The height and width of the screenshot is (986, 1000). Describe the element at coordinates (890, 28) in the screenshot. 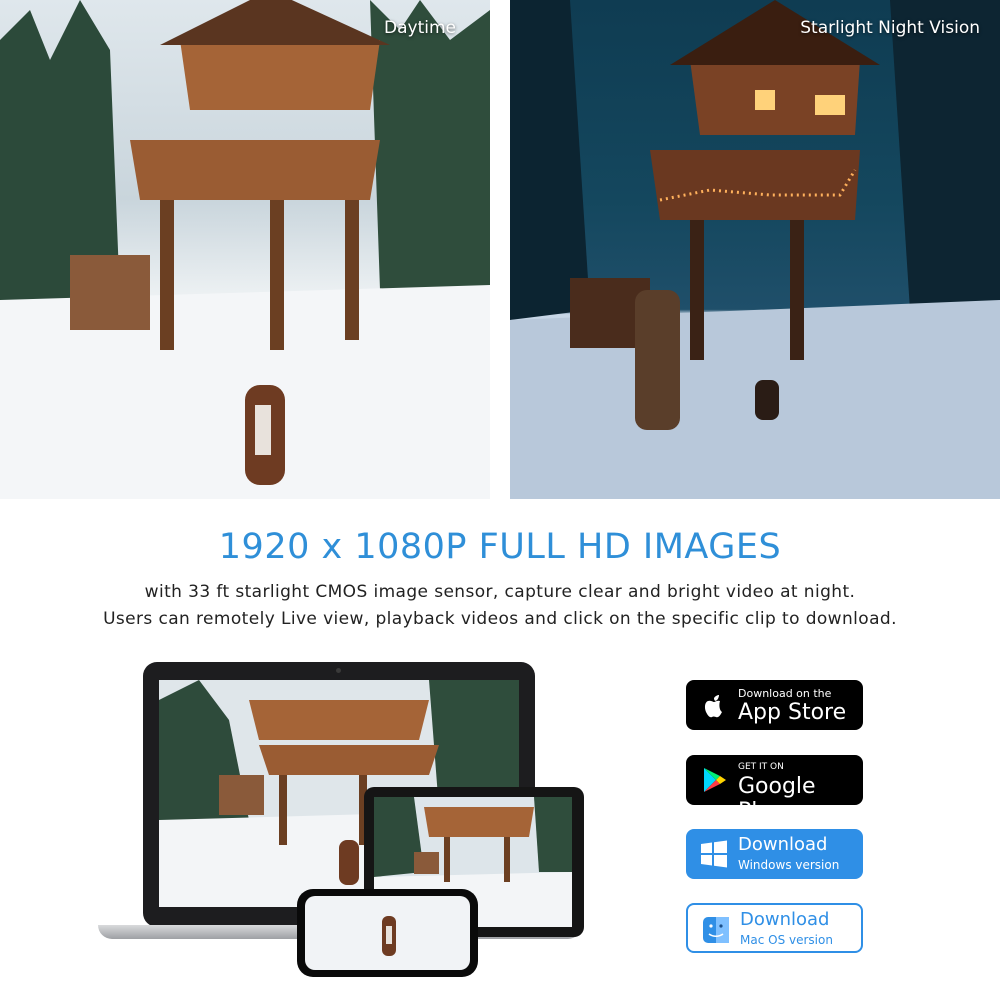

I see `night-vision-label: Starlight Night Vision` at that location.